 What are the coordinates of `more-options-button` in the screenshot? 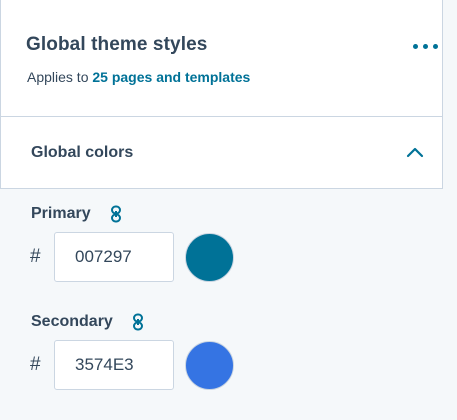 It's located at (425, 46).